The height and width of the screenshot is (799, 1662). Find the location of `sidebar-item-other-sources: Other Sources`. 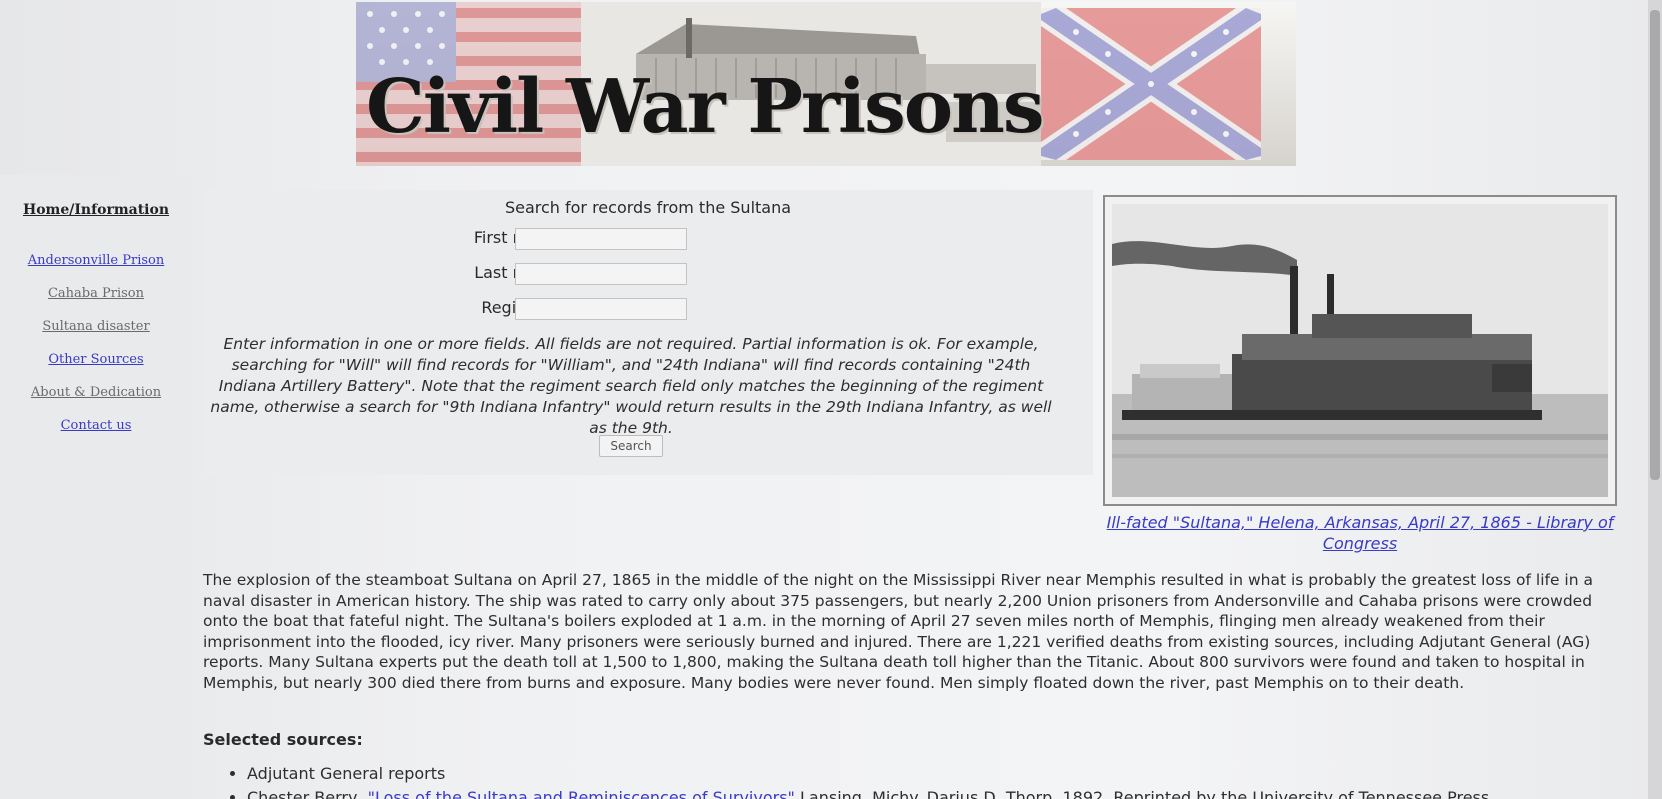

sidebar-item-other-sources: Other Sources is located at coordinates (96, 359).